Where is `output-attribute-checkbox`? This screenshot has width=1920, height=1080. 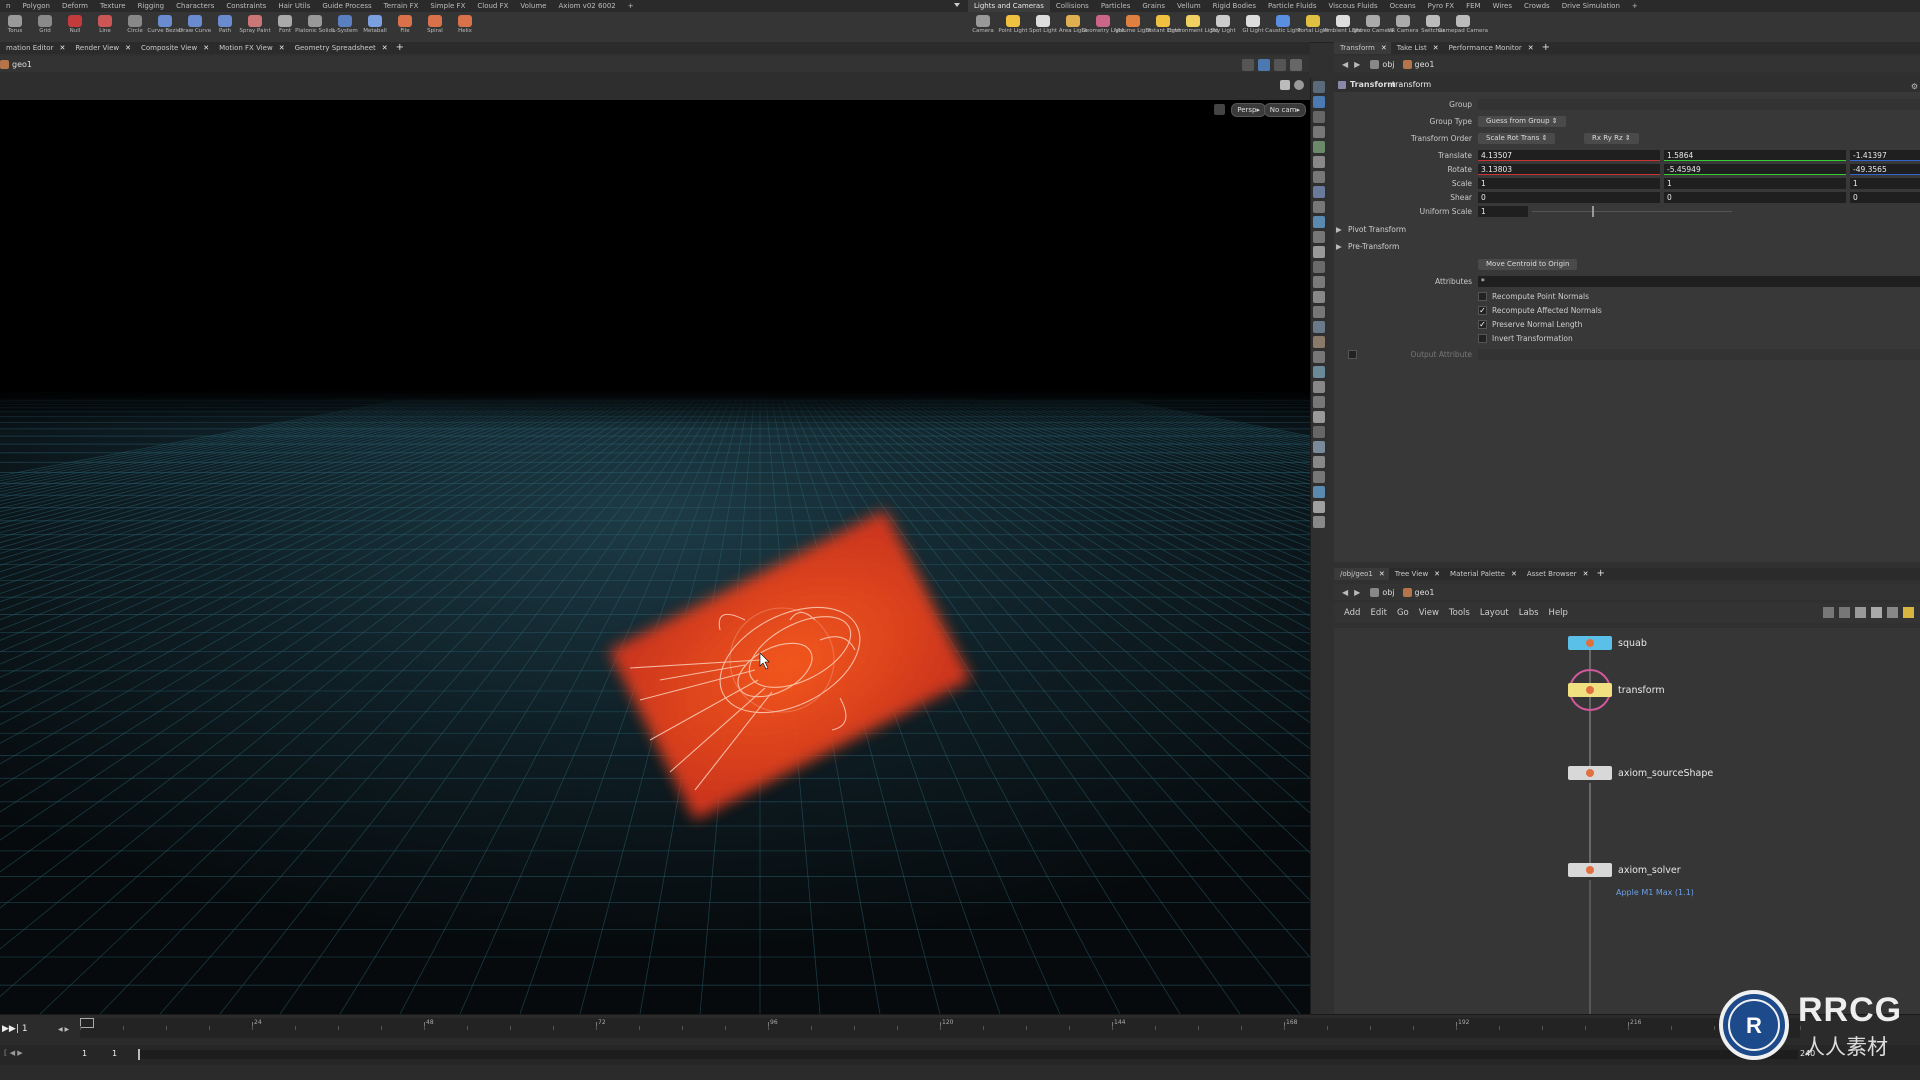
output-attribute-checkbox is located at coordinates (1352, 354).